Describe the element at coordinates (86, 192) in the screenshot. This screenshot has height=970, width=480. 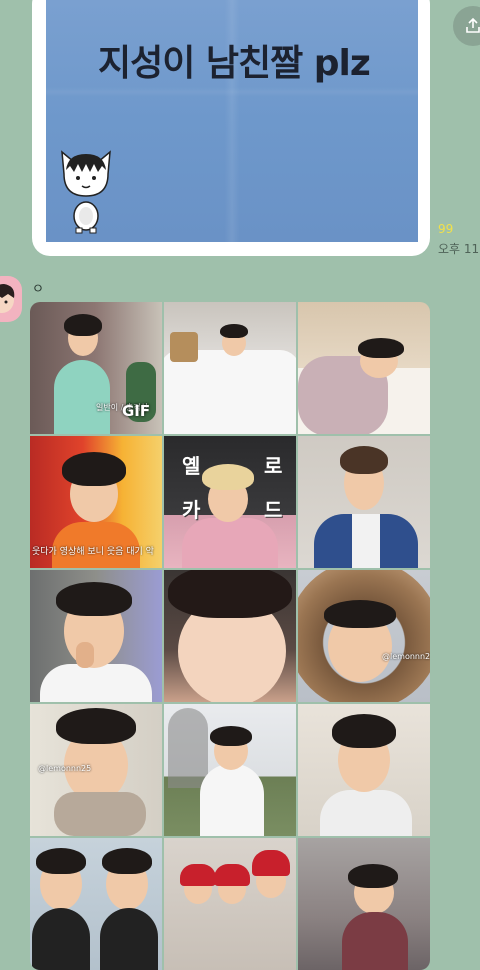
I see `cat-sticker-icon` at that location.